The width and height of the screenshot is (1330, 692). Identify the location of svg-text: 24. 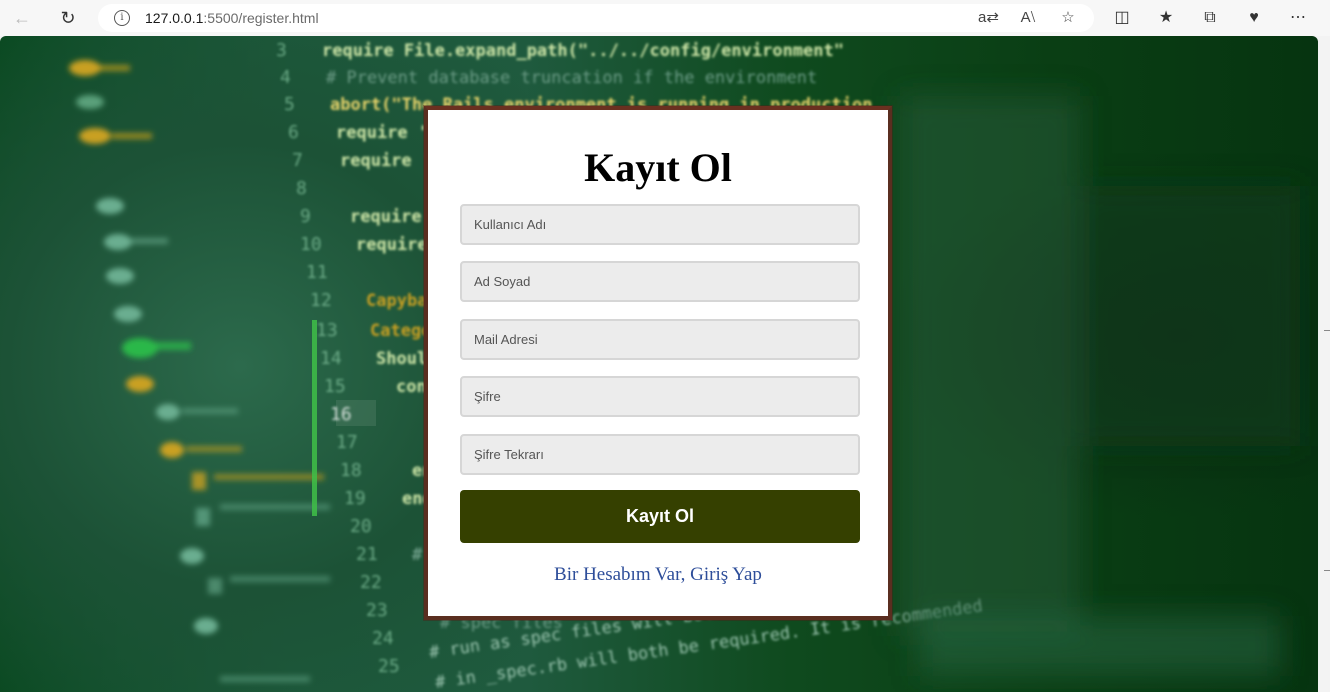
(383, 638).